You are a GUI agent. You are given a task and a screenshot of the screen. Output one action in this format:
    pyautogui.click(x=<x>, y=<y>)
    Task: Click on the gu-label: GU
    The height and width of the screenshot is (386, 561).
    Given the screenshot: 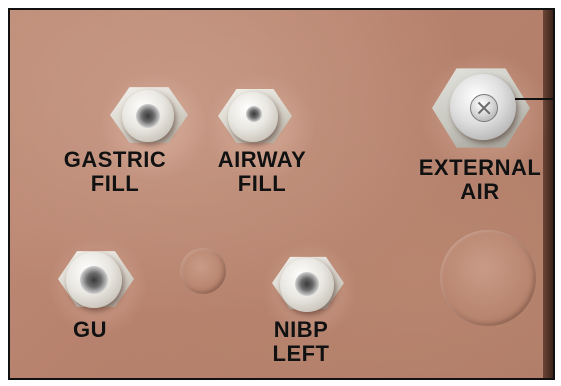 What is the action you would take?
    pyautogui.click(x=90, y=329)
    